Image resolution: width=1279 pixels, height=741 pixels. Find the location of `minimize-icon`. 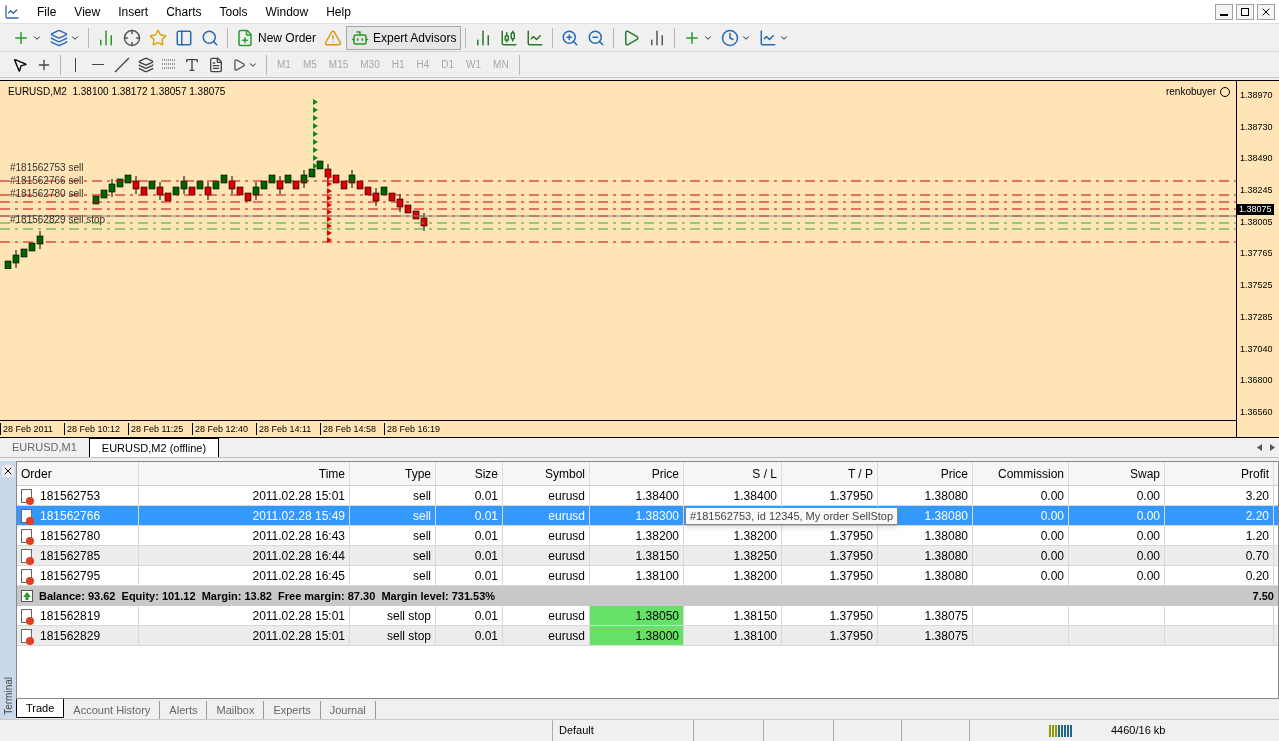

minimize-icon is located at coordinates (1224, 11).